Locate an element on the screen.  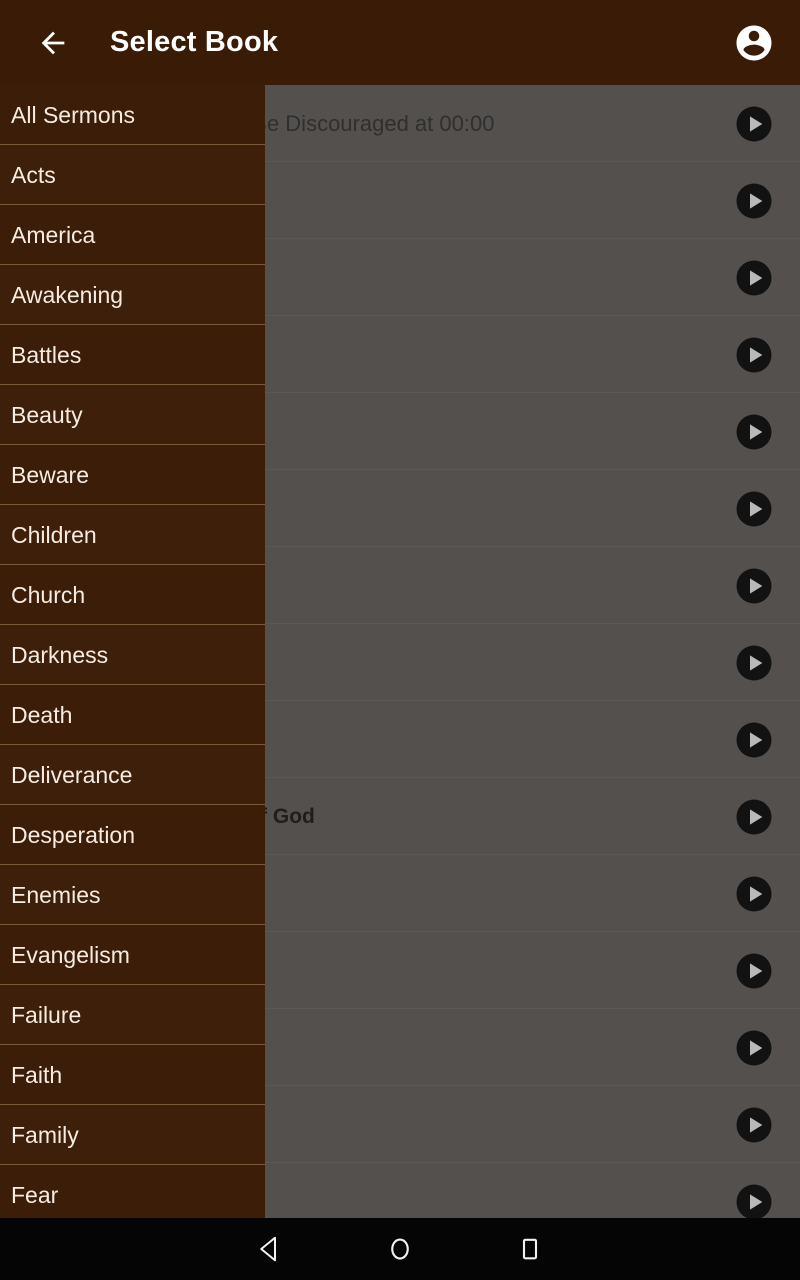
recents-nav-key is located at coordinates (530, 1249).